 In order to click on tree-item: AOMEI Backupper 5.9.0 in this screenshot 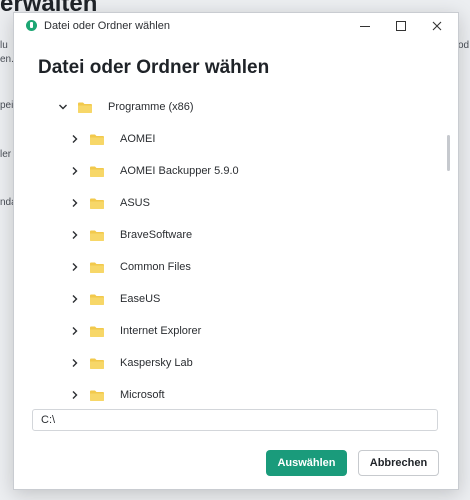, I will do `click(259, 171)`.